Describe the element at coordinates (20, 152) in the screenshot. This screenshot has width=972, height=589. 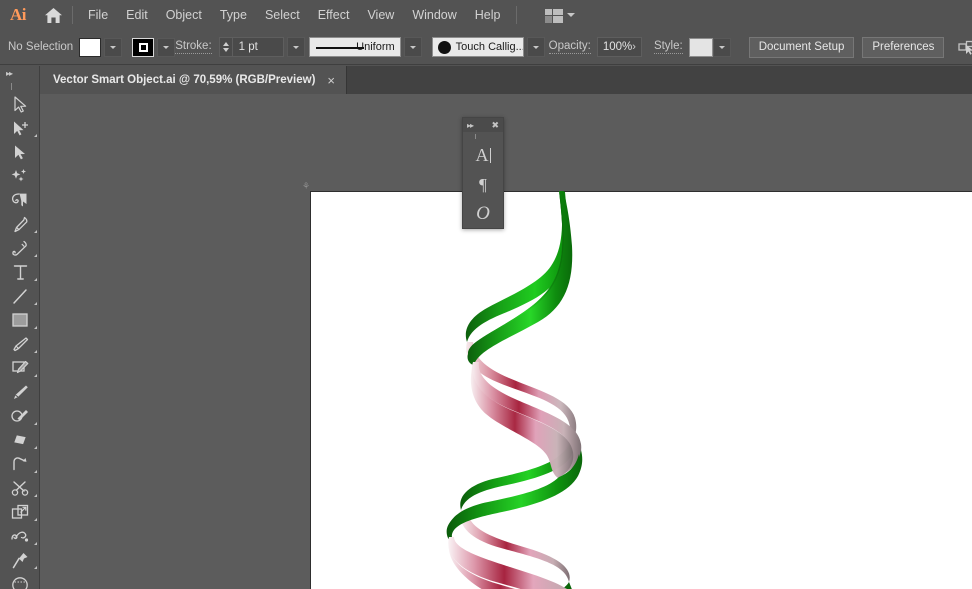
I see `magic-wand-tool` at that location.